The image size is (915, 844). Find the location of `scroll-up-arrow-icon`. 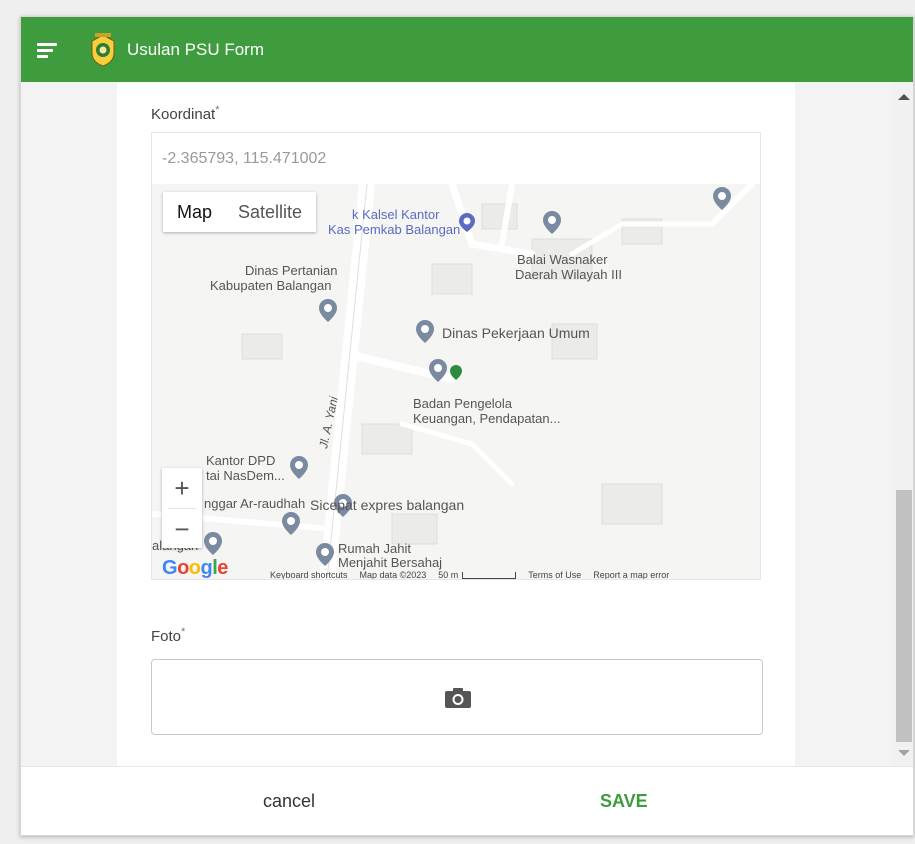

scroll-up-arrow-icon is located at coordinates (904, 97).